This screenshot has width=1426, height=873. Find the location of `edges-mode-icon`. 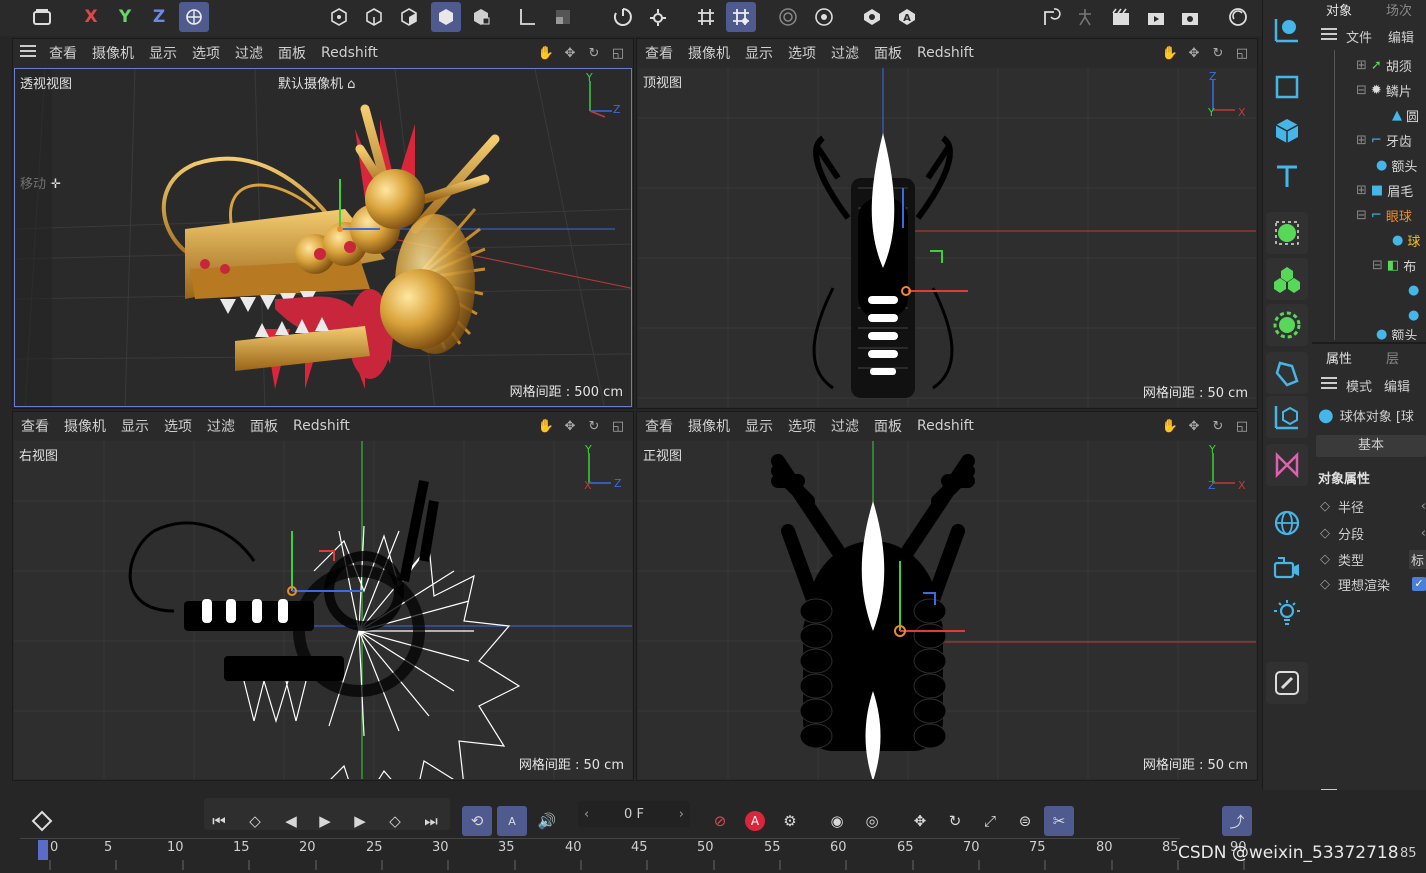

edges-mode-icon is located at coordinates (374, 17).